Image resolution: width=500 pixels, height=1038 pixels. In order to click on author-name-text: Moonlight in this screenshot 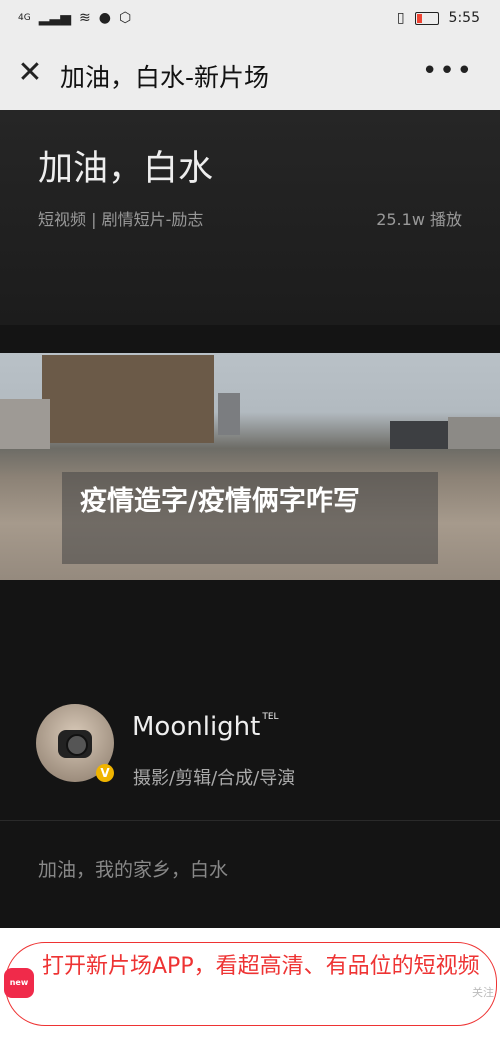, I will do `click(196, 727)`.